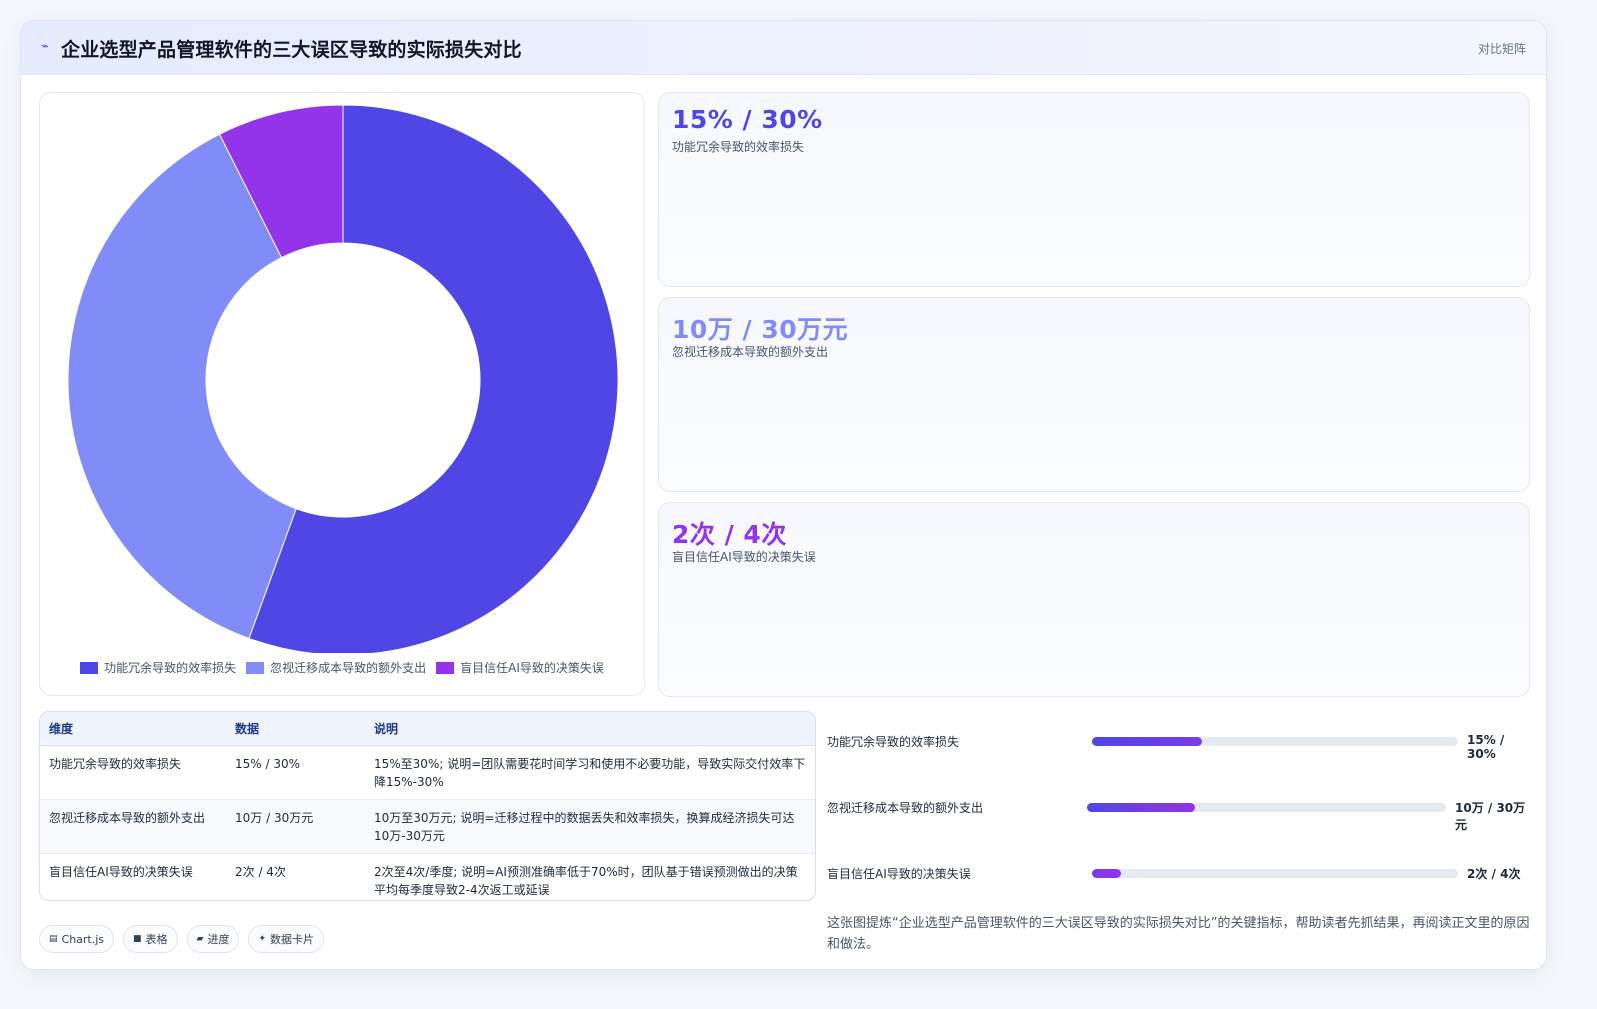 The image size is (1597, 1009). What do you see at coordinates (292, 939) in the screenshot?
I see `chip-label: 数据卡片` at bounding box center [292, 939].